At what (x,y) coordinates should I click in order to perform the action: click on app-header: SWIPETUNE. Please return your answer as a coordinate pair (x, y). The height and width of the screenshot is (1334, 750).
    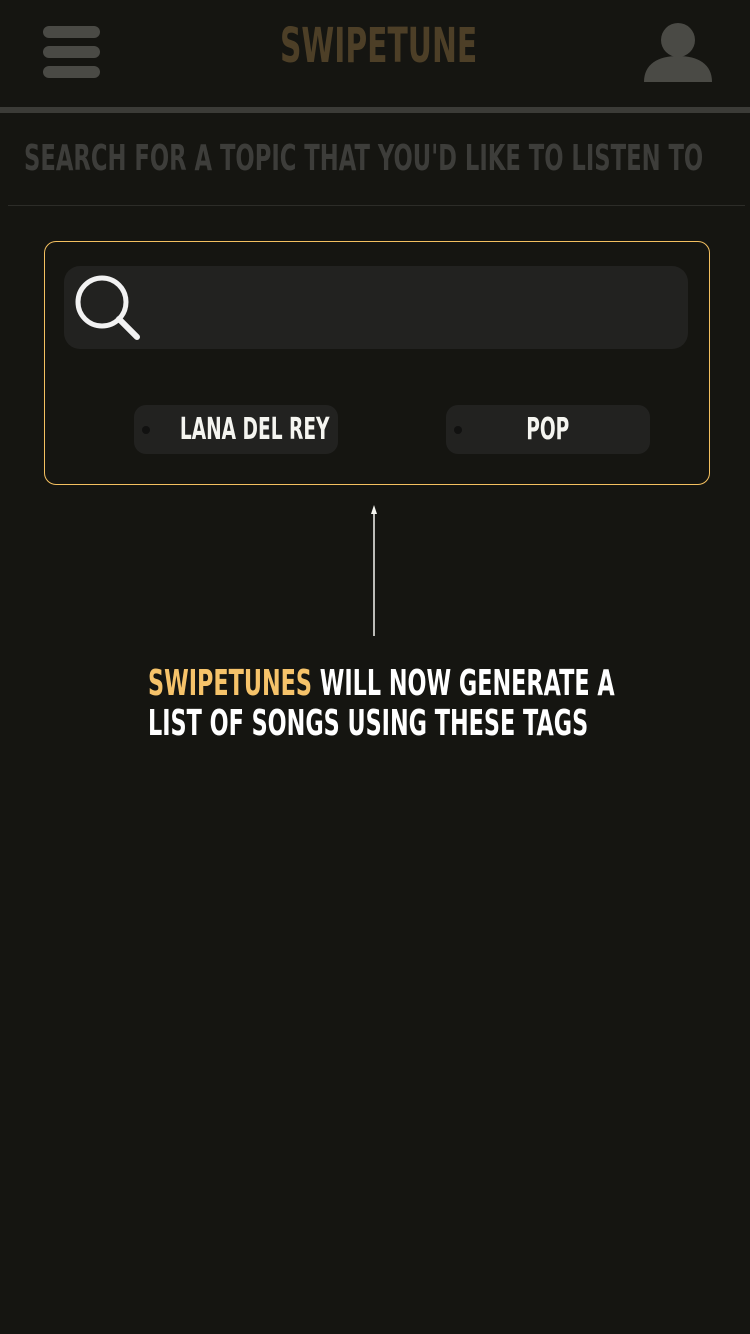
    Looking at the image, I should click on (375, 54).